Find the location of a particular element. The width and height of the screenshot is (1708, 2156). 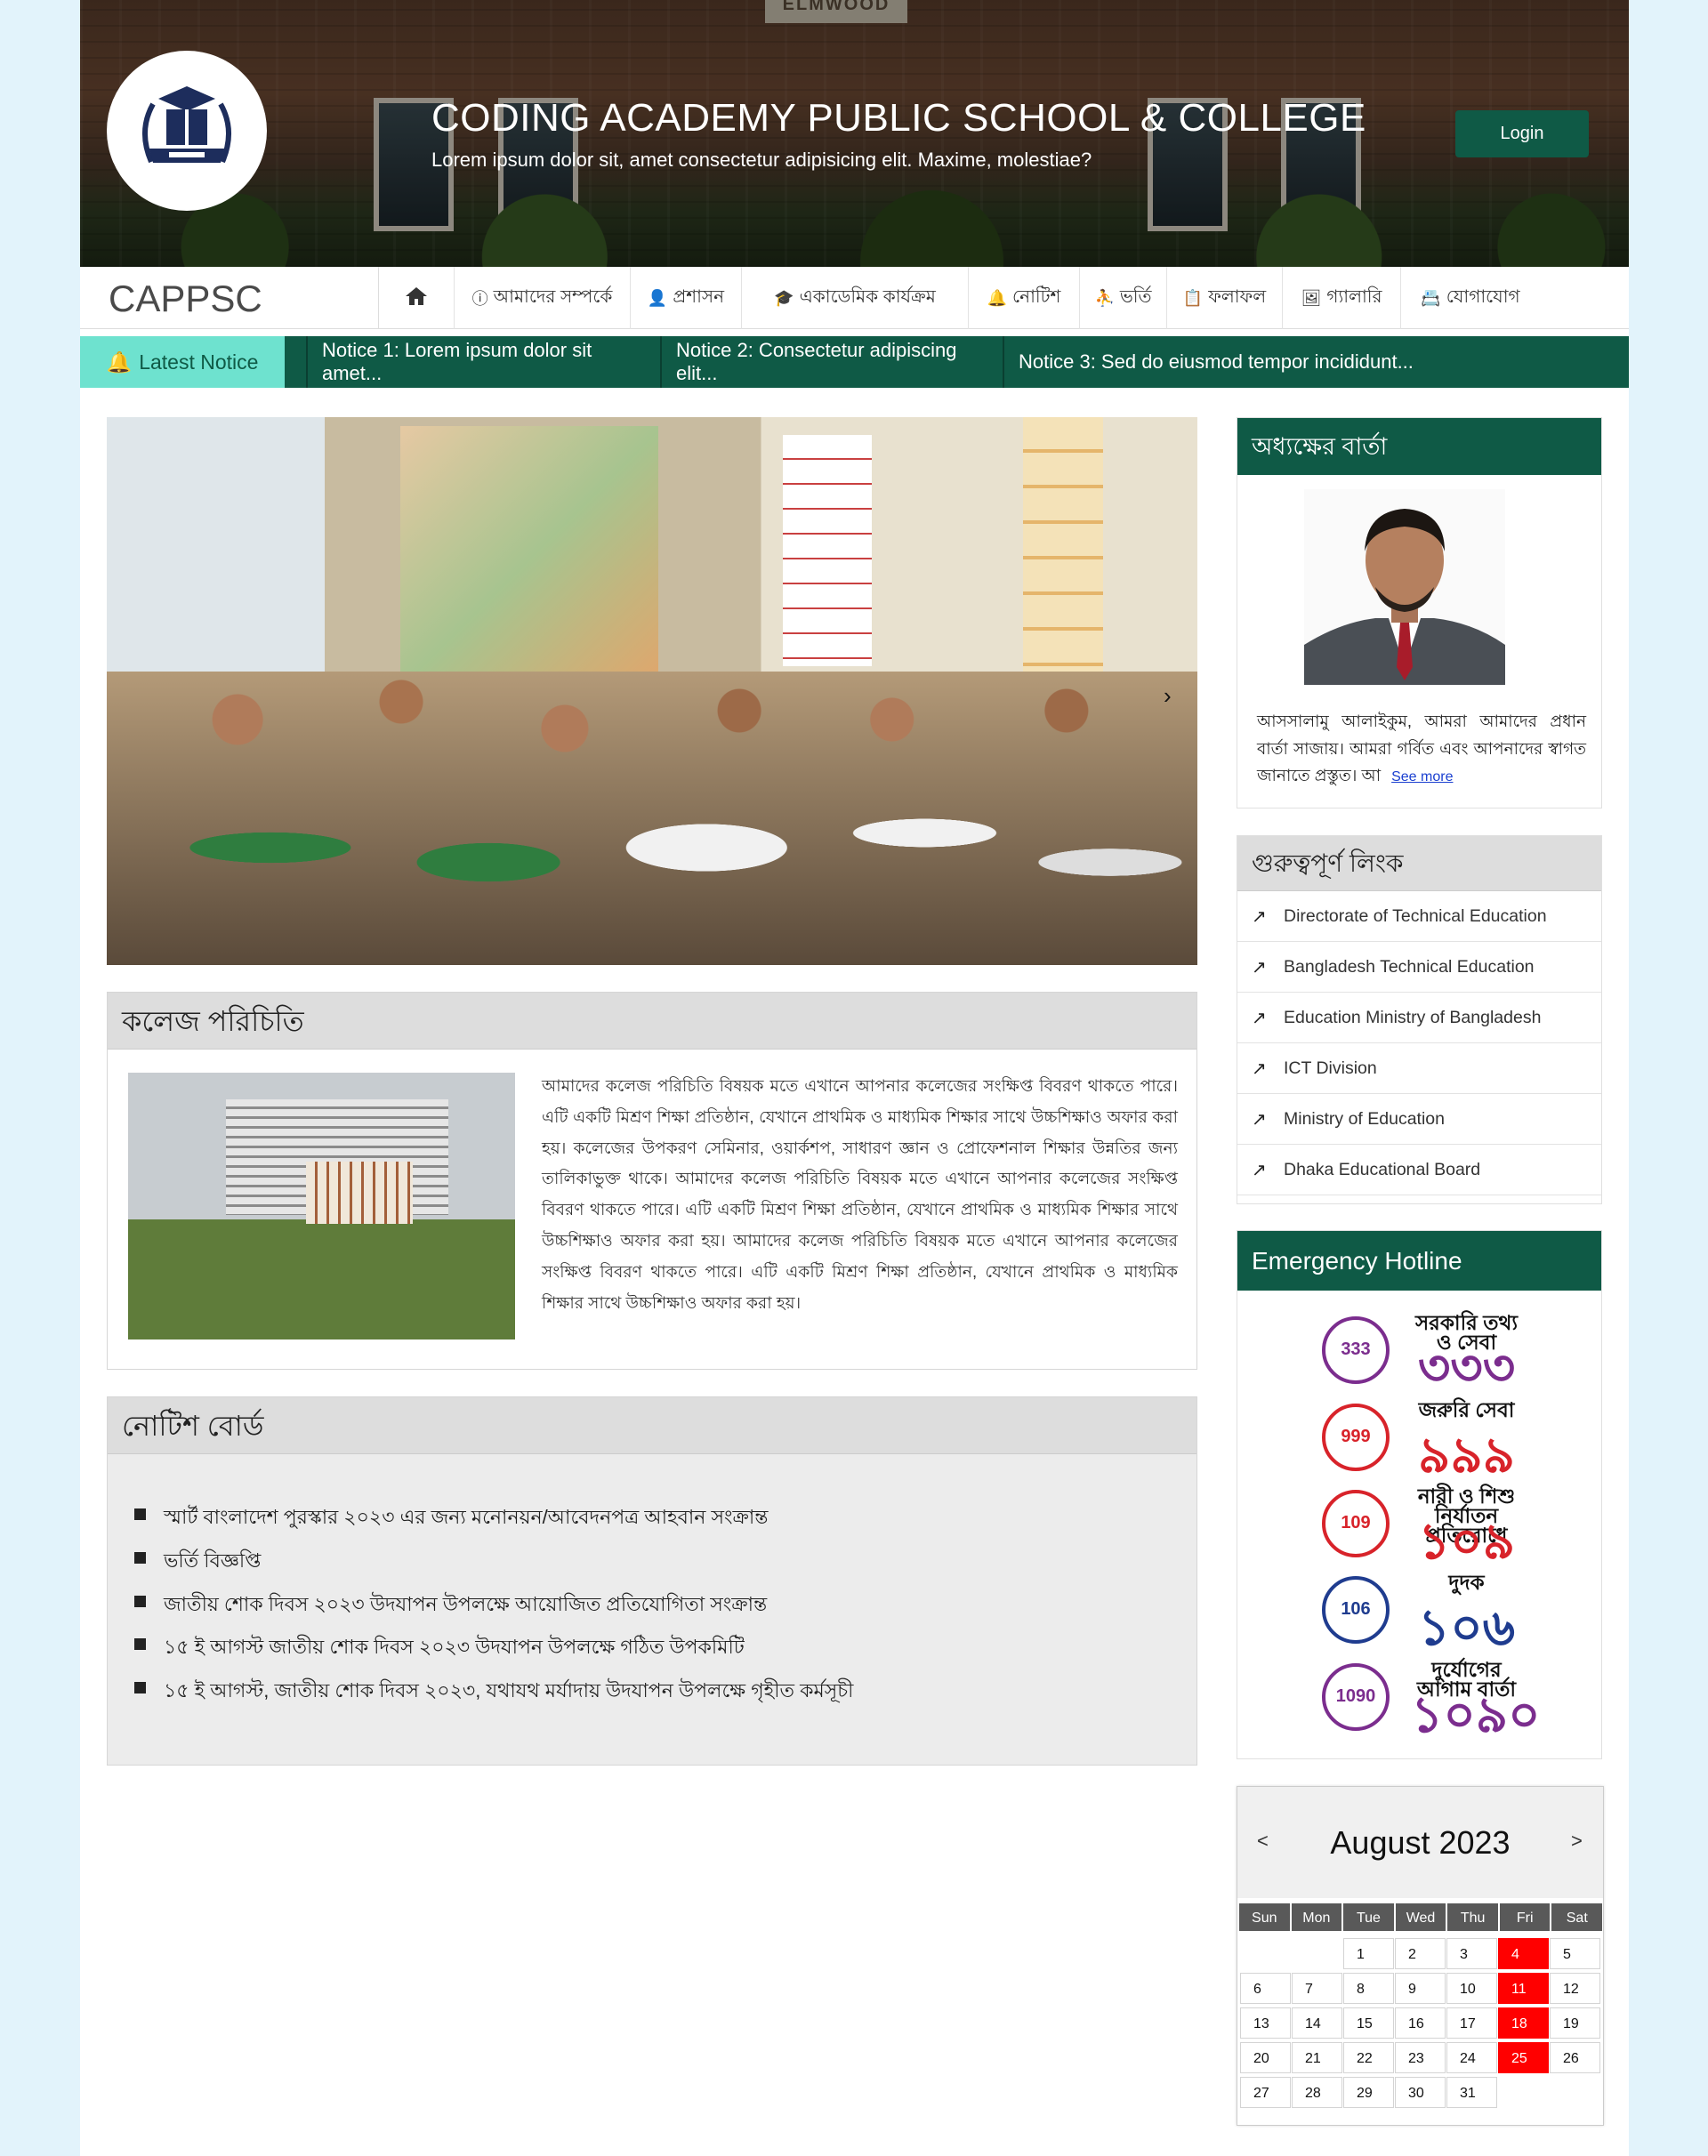

calendar-weekday-row: Sun Mon Tue Wed Thu Fri Sat is located at coordinates (1421, 1918).